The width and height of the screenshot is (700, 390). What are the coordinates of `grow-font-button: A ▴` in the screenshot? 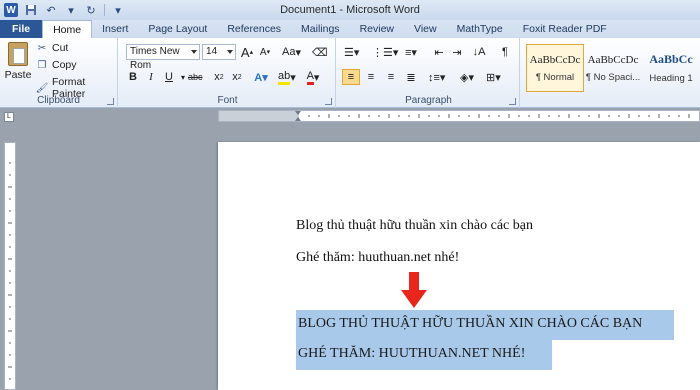 It's located at (247, 52).